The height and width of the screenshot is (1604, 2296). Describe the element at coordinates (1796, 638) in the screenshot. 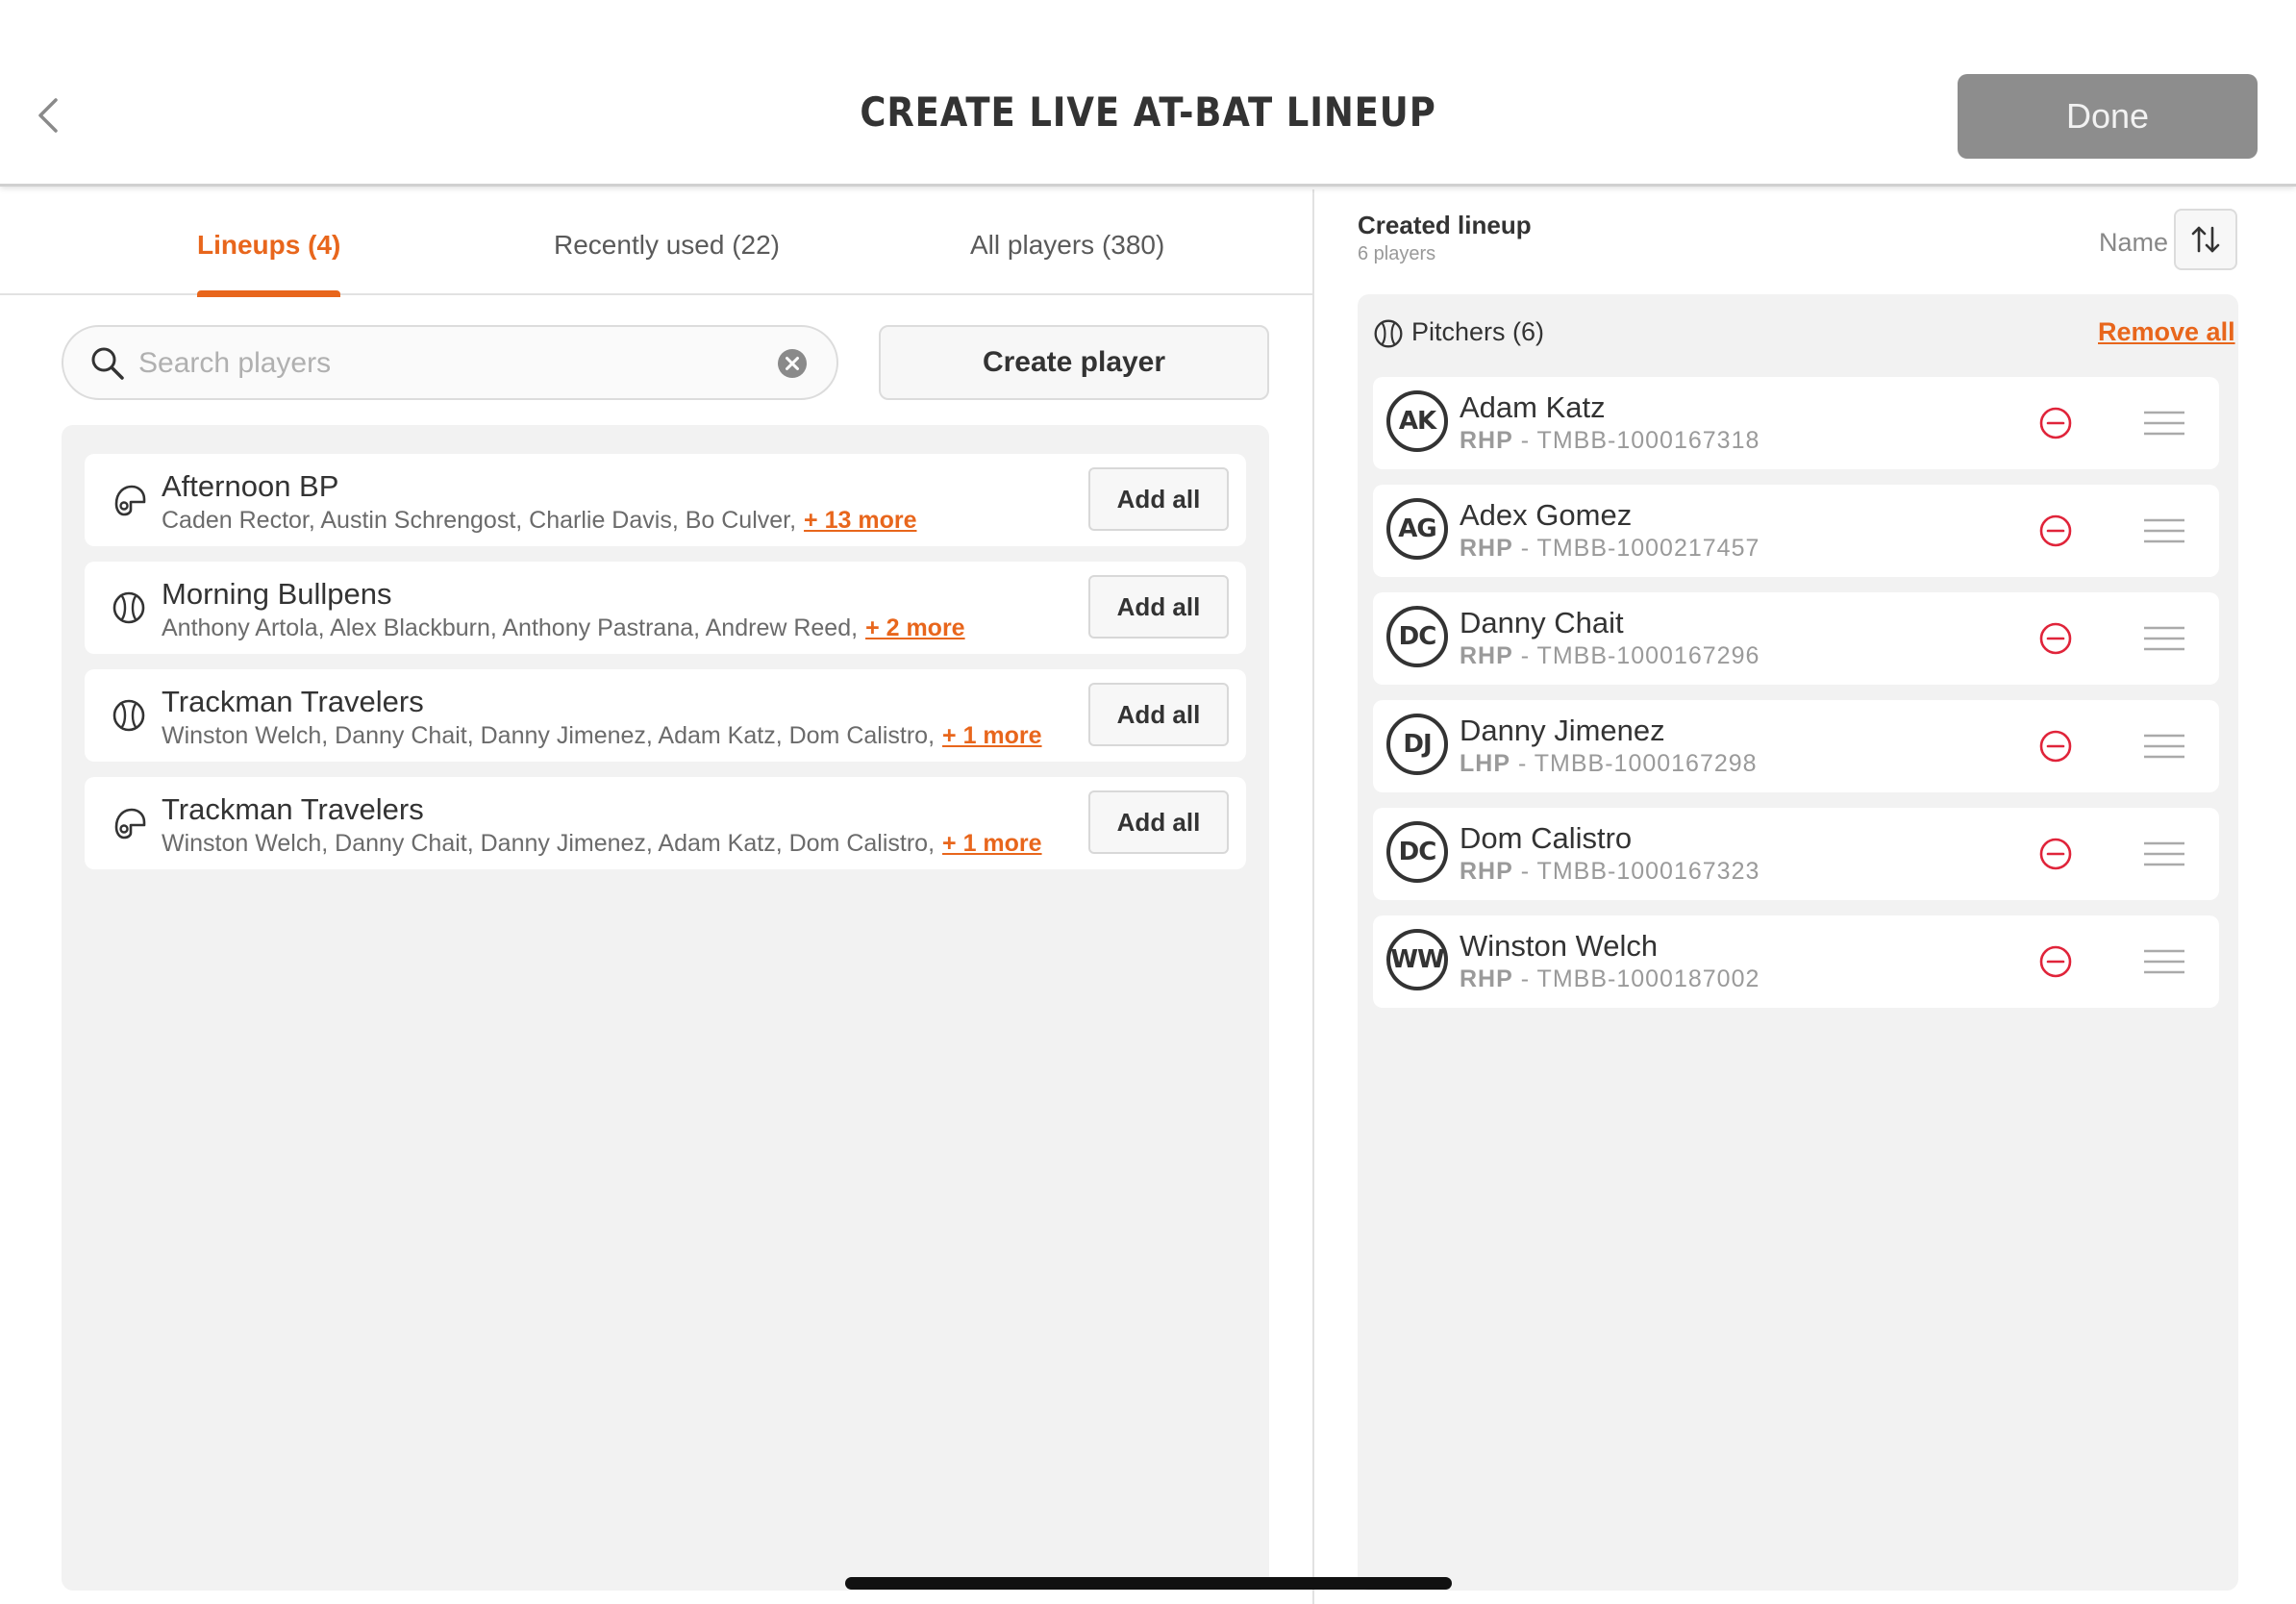

I see `player-row: DC Danny Chait RHP - TMBB-1000167296` at that location.